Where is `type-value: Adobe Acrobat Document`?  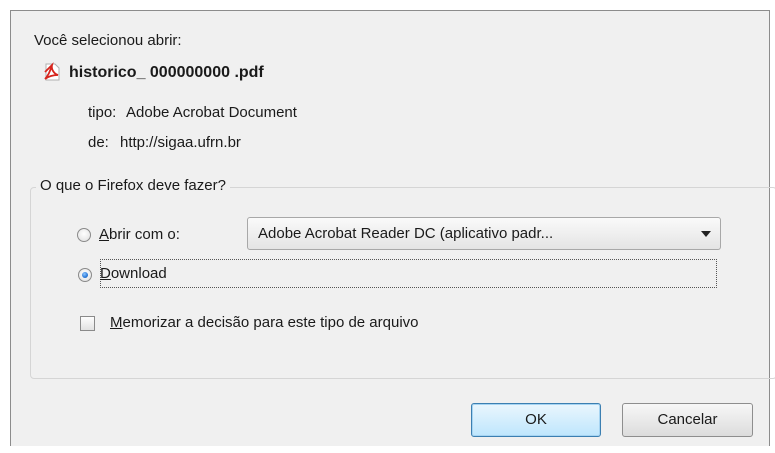 type-value: Adobe Acrobat Document is located at coordinates (211, 112).